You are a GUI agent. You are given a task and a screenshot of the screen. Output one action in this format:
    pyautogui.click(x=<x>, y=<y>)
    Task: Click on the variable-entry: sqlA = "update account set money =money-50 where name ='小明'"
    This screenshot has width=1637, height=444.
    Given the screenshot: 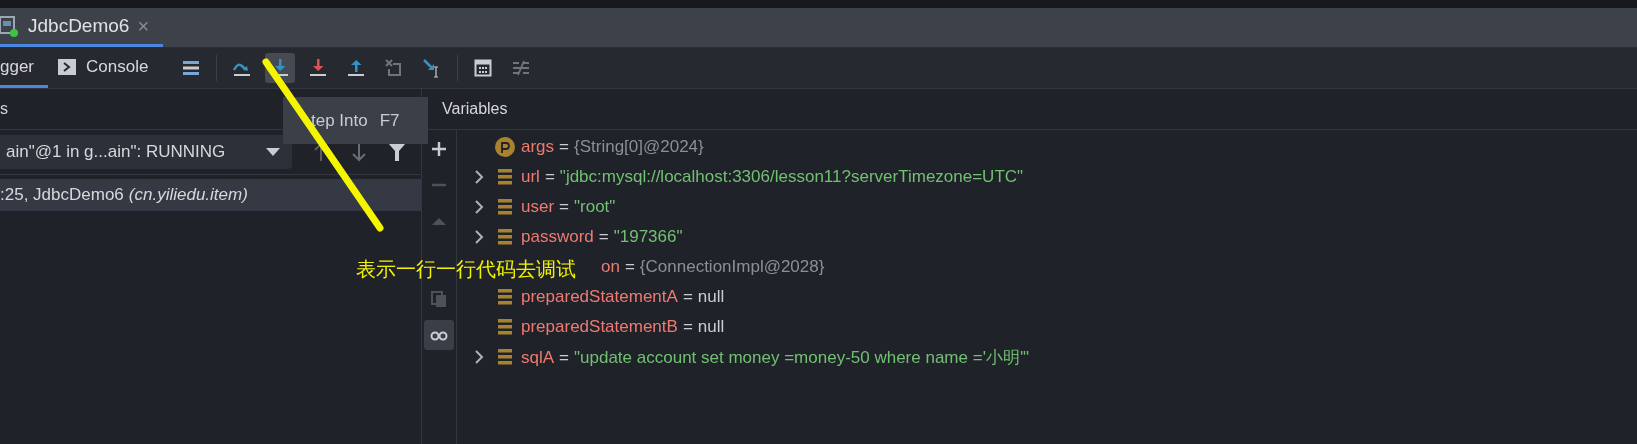 What is the action you would take?
    pyautogui.click(x=775, y=357)
    